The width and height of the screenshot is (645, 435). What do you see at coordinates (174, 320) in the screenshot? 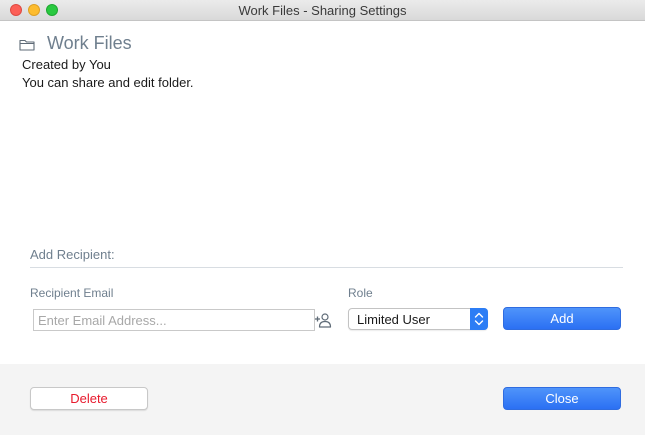
I see `recipient-email-input` at bounding box center [174, 320].